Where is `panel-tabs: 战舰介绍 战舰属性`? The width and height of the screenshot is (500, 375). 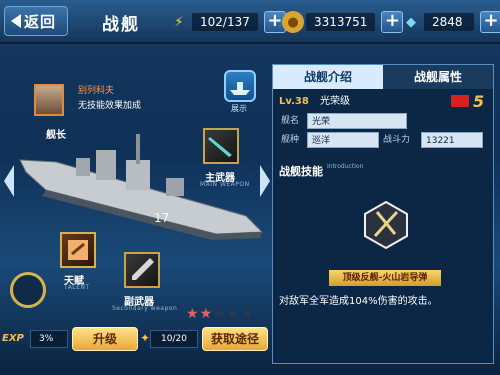
panel-tabs: 战舰介绍 战舰属性 is located at coordinates (383, 77).